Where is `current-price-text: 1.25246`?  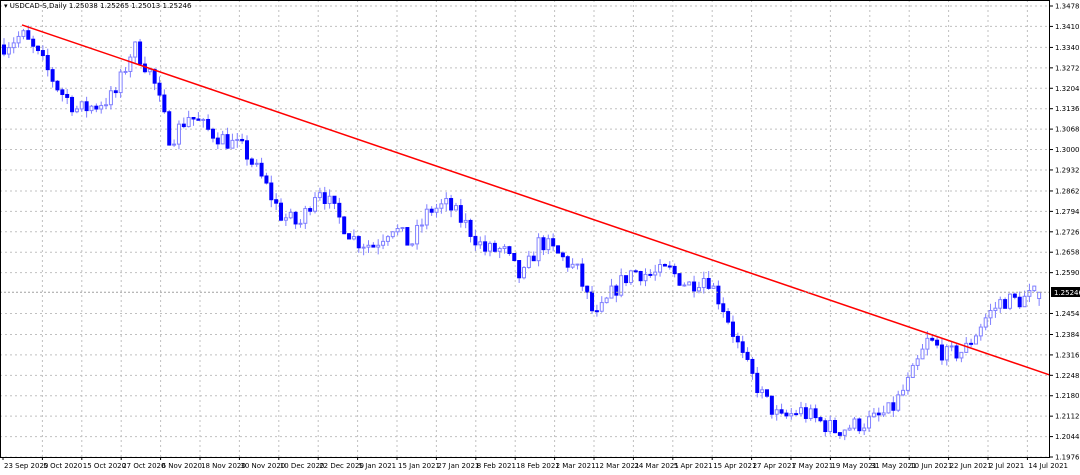
current-price-text: 1.25246 is located at coordinates (1067, 293).